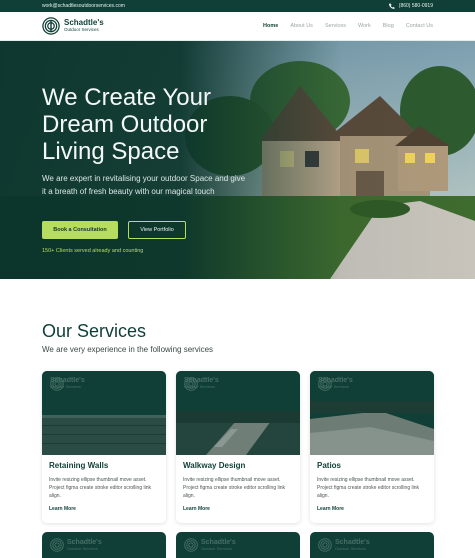 This screenshot has width=475, height=558. Describe the element at coordinates (93, 251) in the screenshot. I see `clients-served-note: 150+ Clients served already and counting` at that location.